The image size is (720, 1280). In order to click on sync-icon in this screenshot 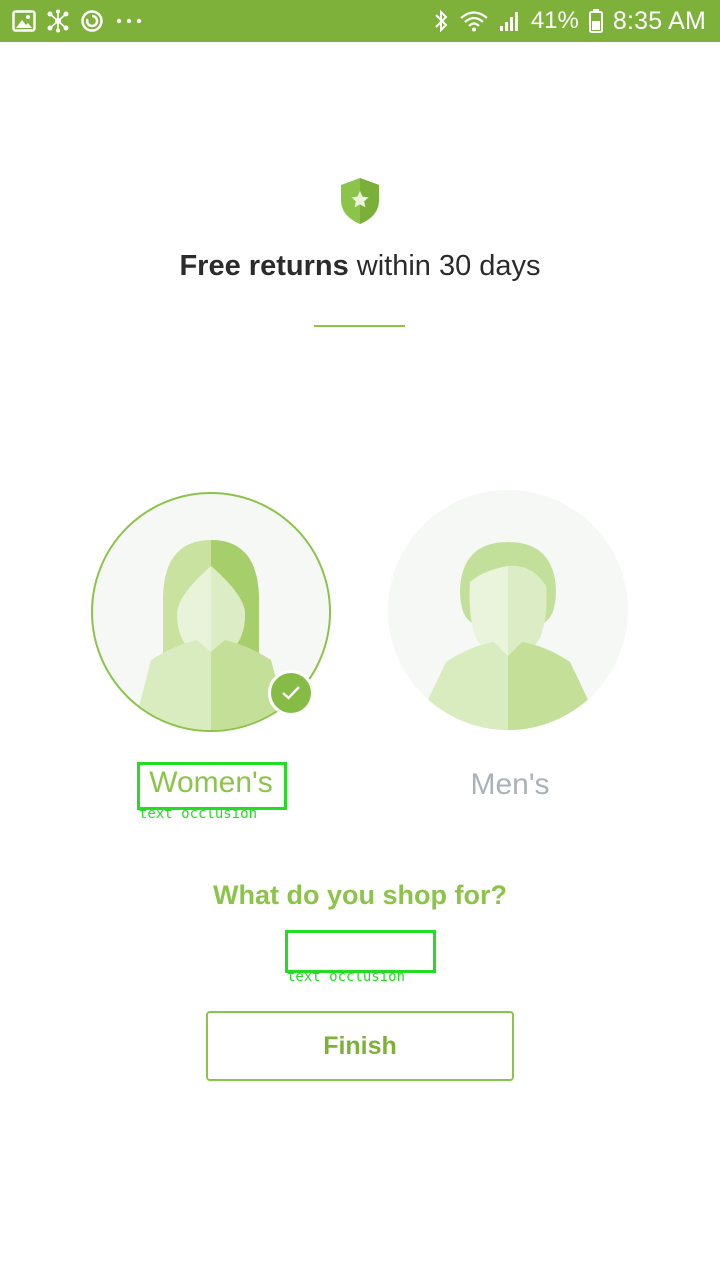, I will do `click(92, 21)`.